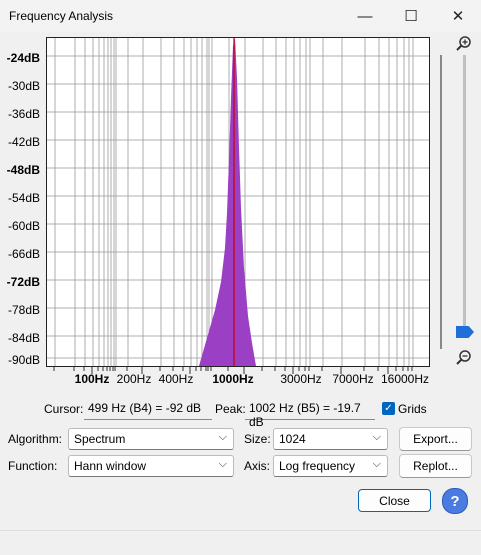 The height and width of the screenshot is (555, 481). I want to click on spectrum-area, so click(227, 202).